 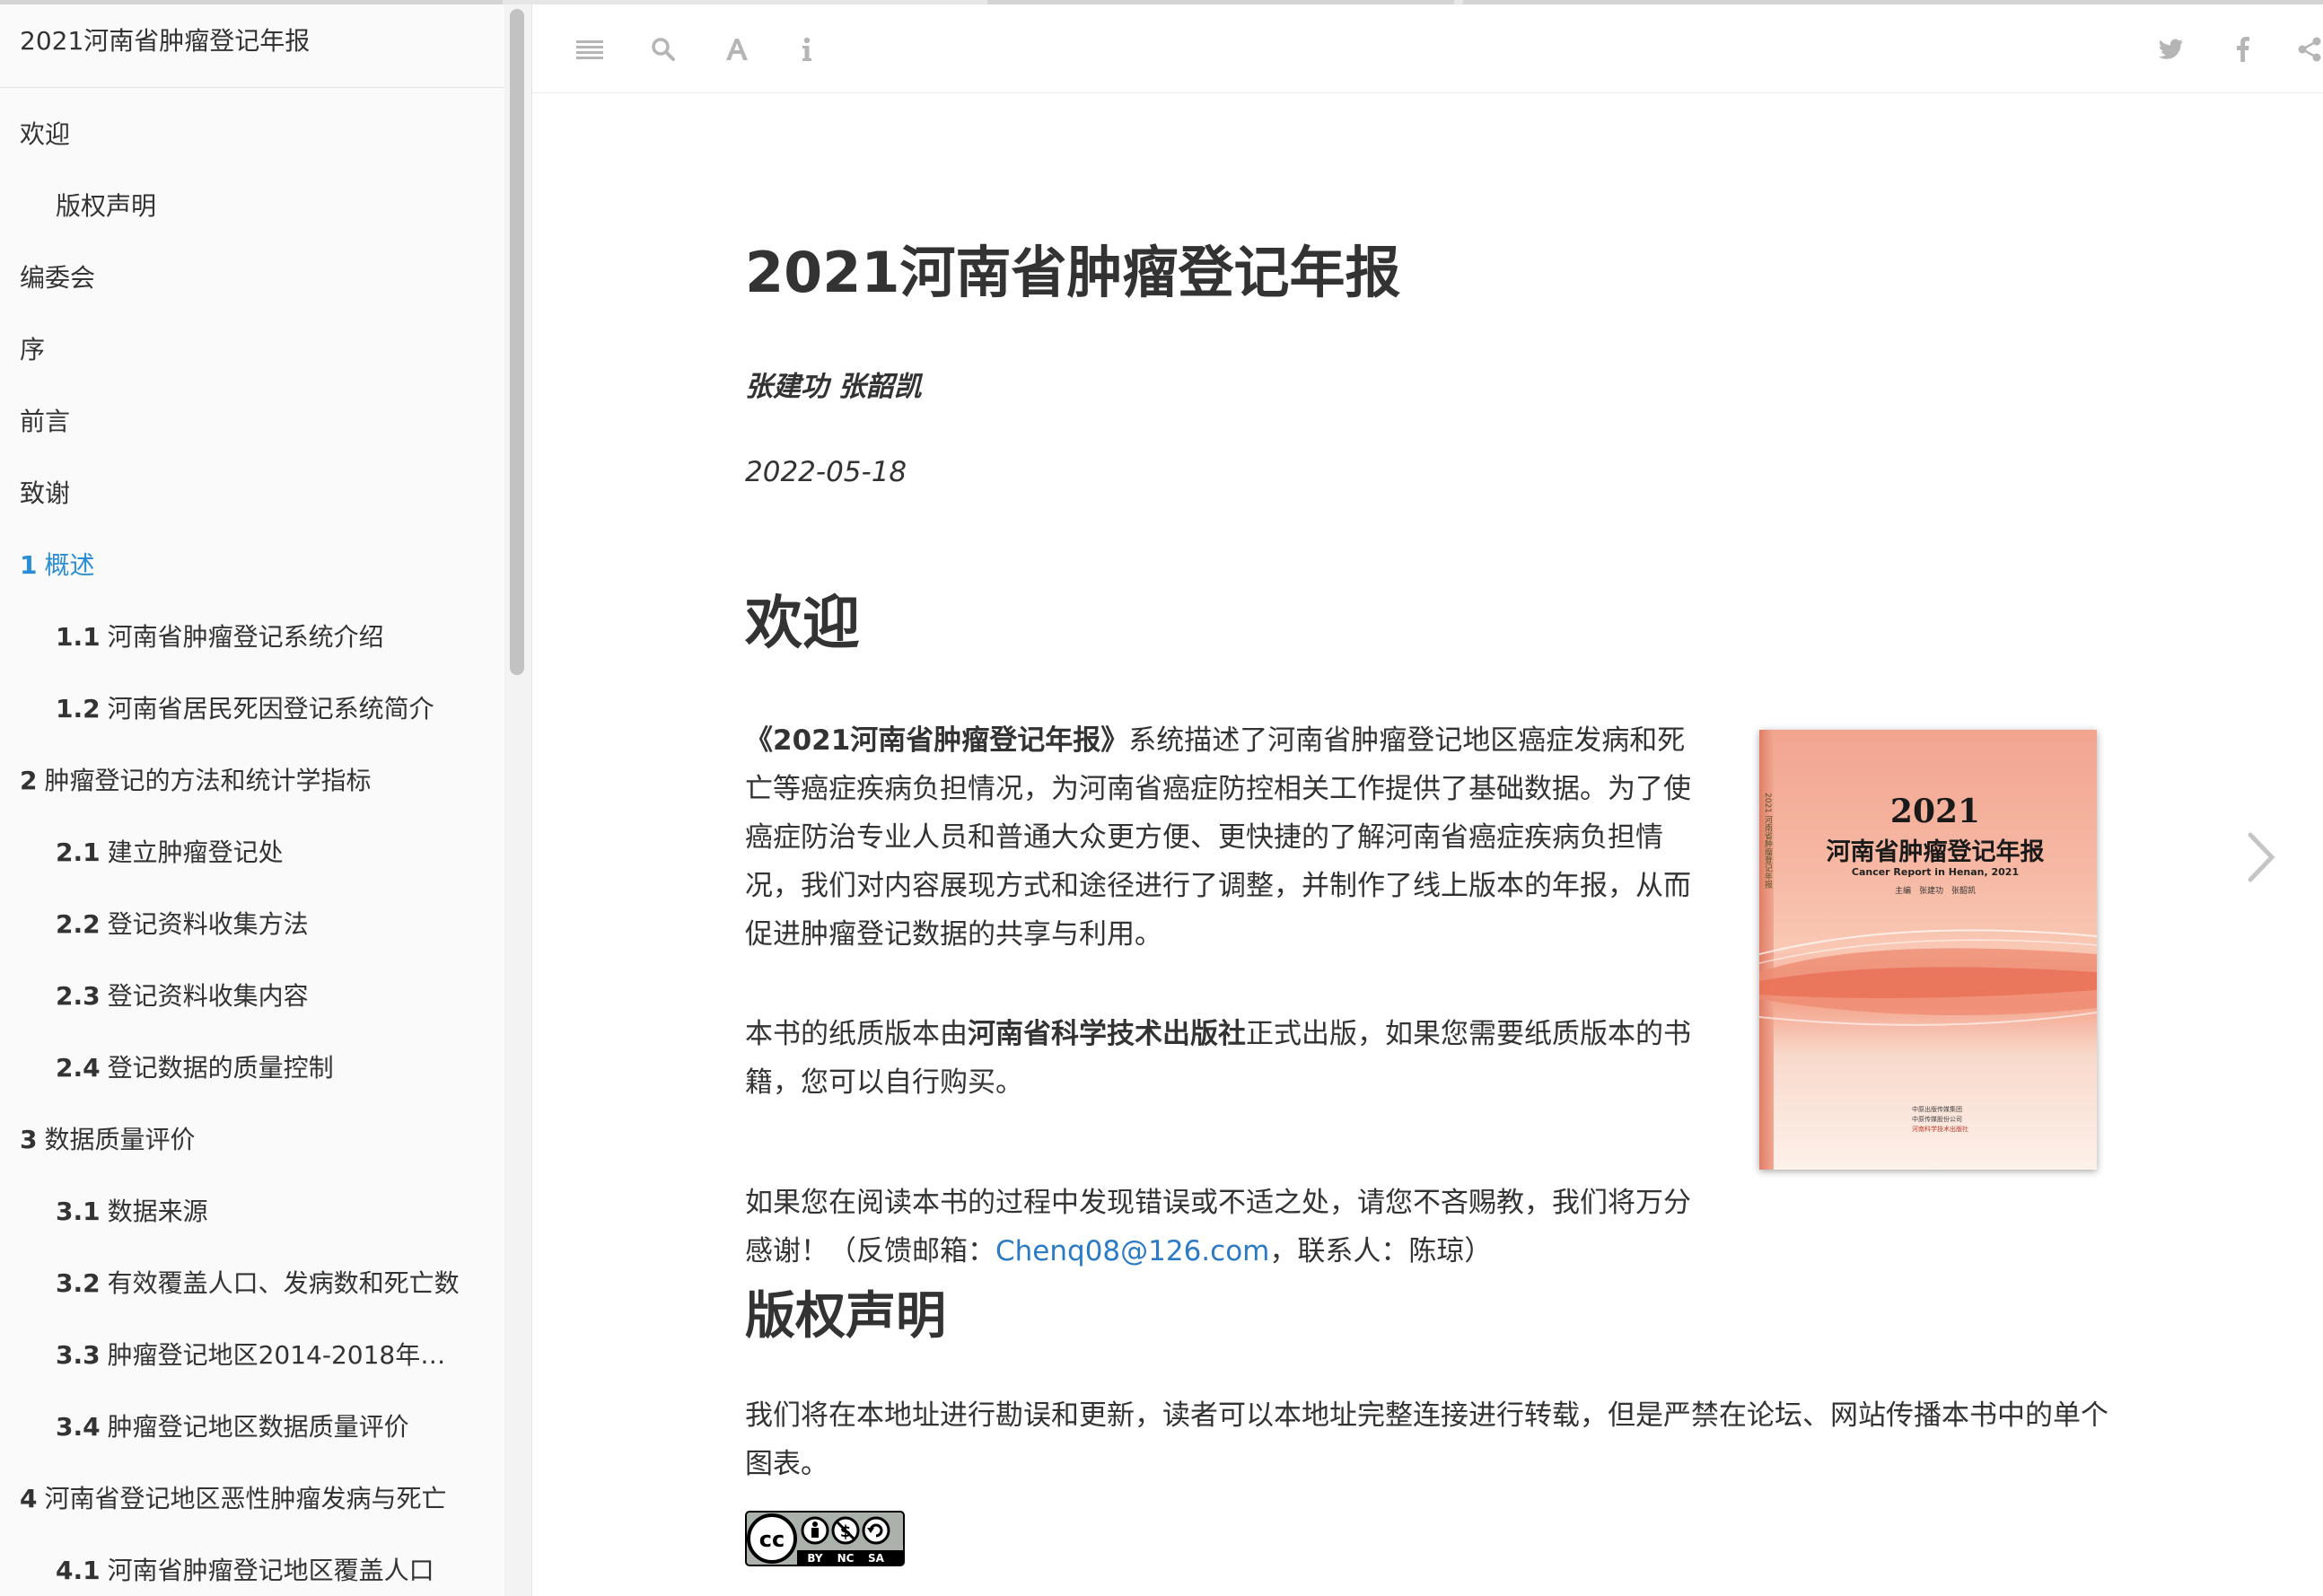 I want to click on toc-item-number: 2.4, so click(x=78, y=1068).